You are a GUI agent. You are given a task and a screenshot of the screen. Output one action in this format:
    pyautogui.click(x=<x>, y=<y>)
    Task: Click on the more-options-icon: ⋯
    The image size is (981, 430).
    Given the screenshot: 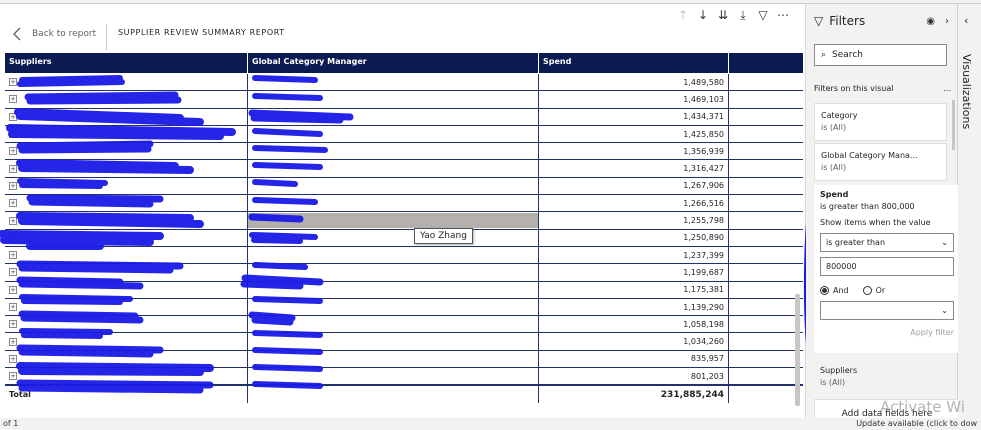 What is the action you would take?
    pyautogui.click(x=783, y=15)
    